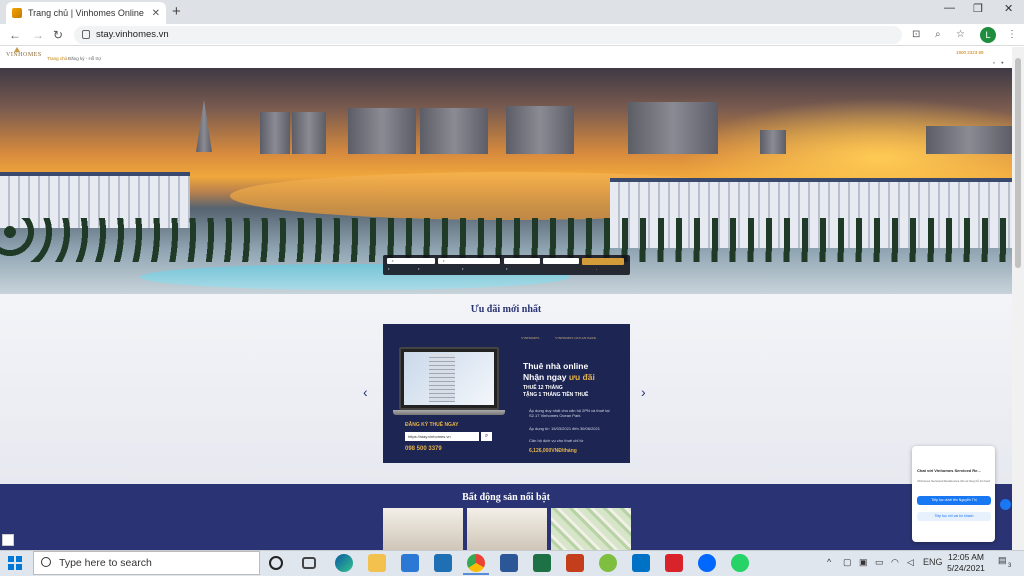 The image size is (1024, 576). Describe the element at coordinates (966, 557) in the screenshot. I see `clock-time: 12:05 AM` at that location.